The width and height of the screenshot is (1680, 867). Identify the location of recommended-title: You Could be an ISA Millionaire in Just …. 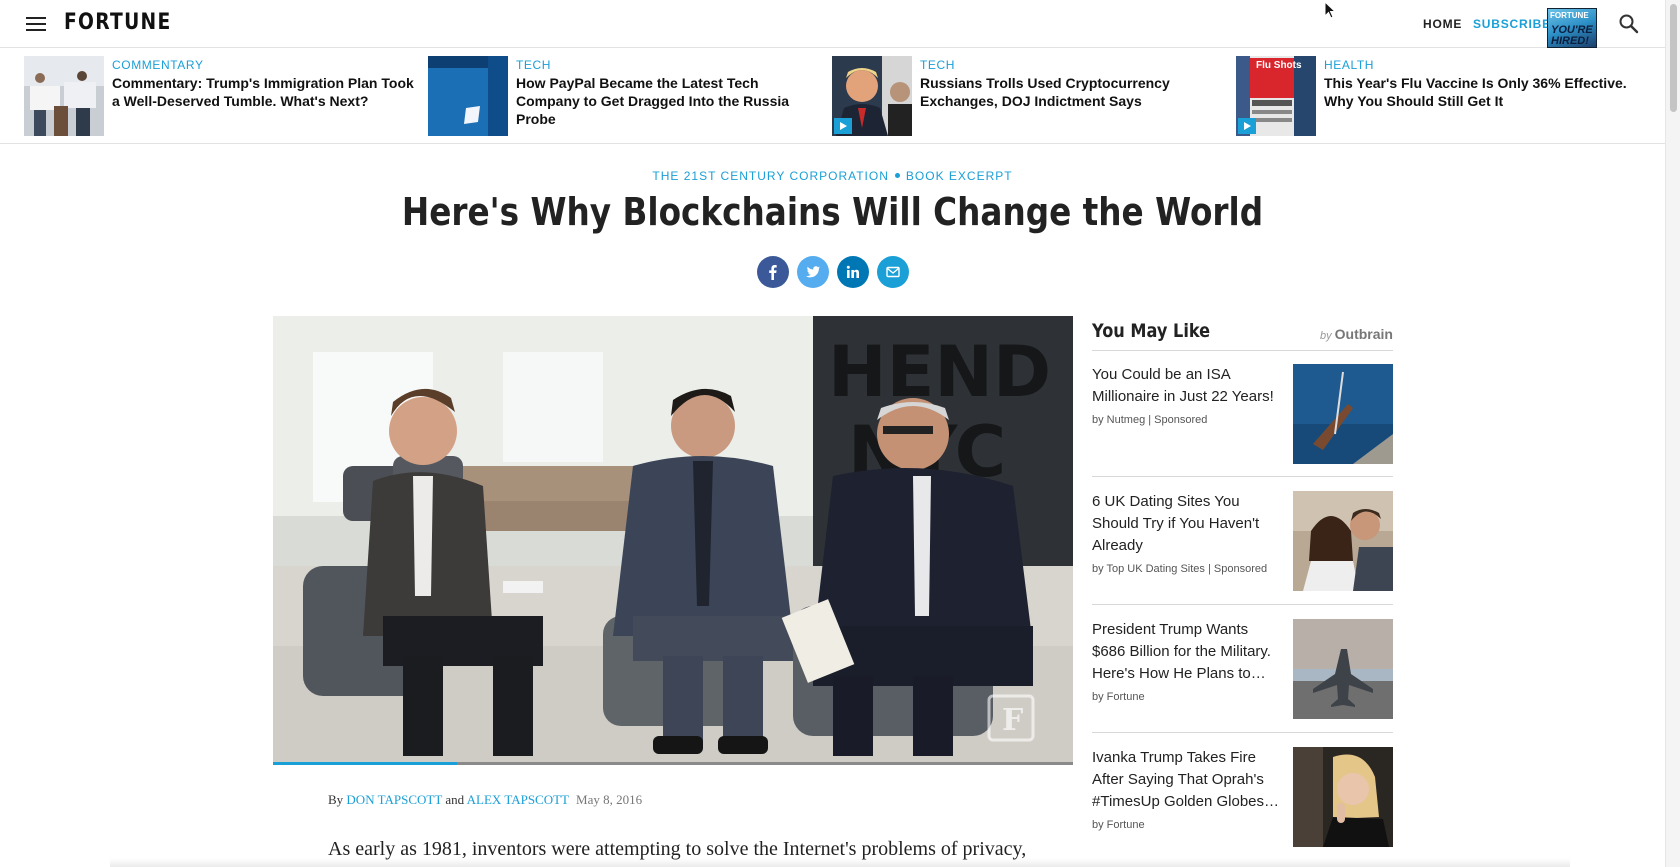
(1187, 386).